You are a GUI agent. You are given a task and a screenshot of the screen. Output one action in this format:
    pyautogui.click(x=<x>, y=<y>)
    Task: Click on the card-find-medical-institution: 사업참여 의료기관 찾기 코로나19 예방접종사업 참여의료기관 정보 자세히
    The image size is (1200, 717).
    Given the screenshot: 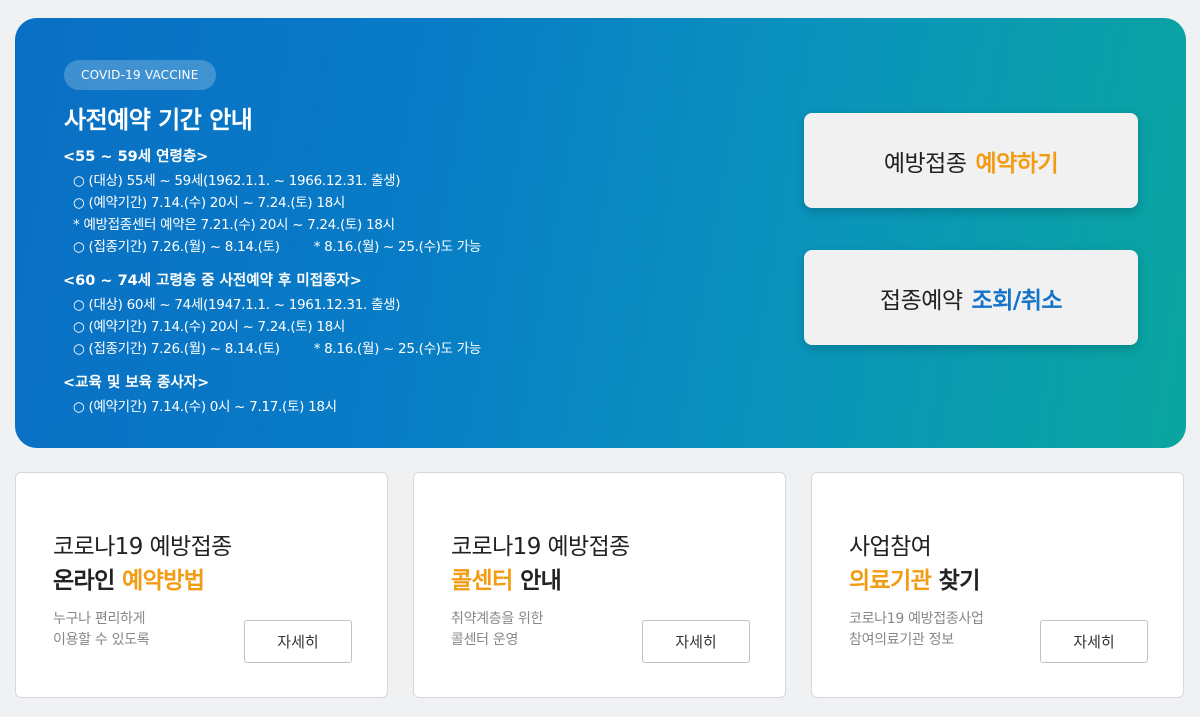 What is the action you would take?
    pyautogui.click(x=997, y=585)
    